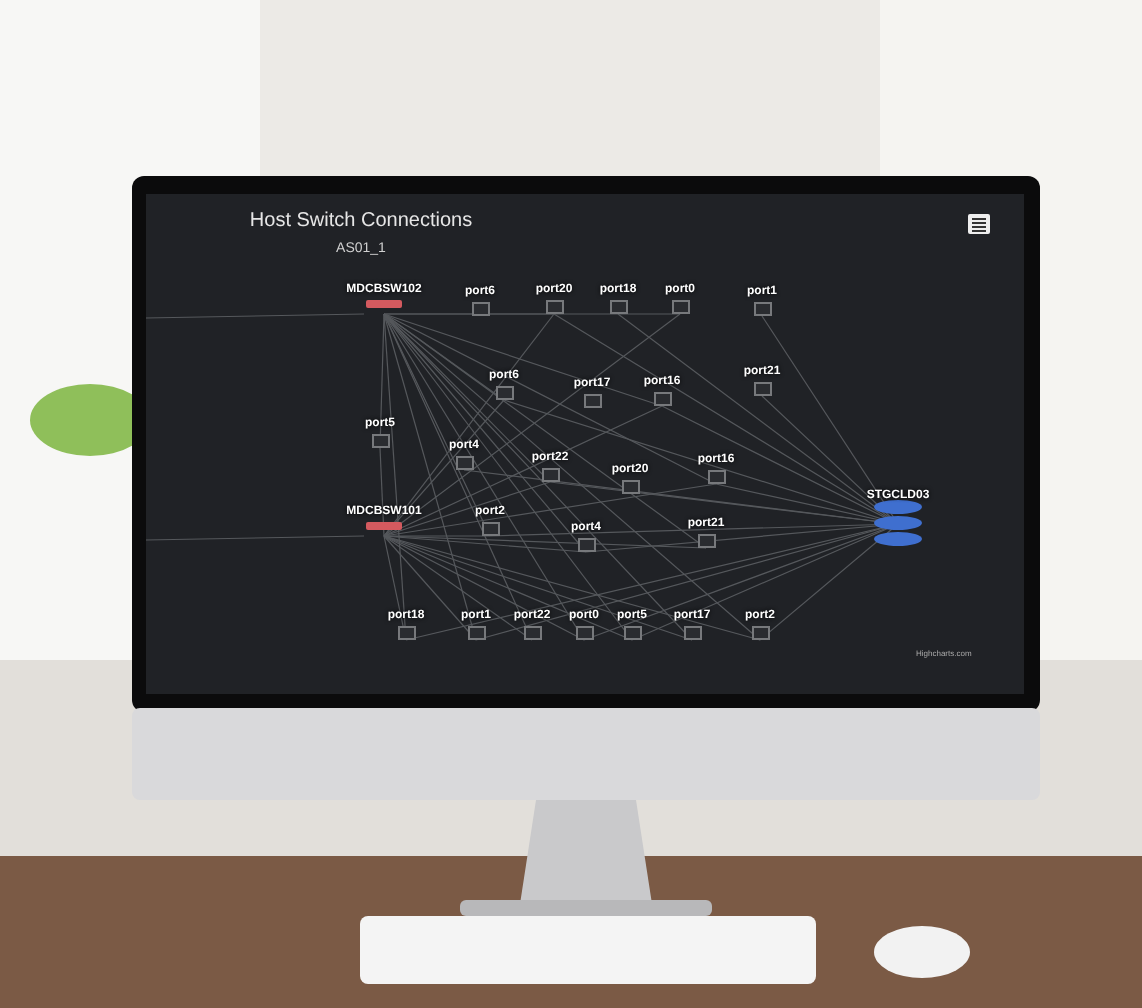  I want to click on menu-icon, so click(979, 224).